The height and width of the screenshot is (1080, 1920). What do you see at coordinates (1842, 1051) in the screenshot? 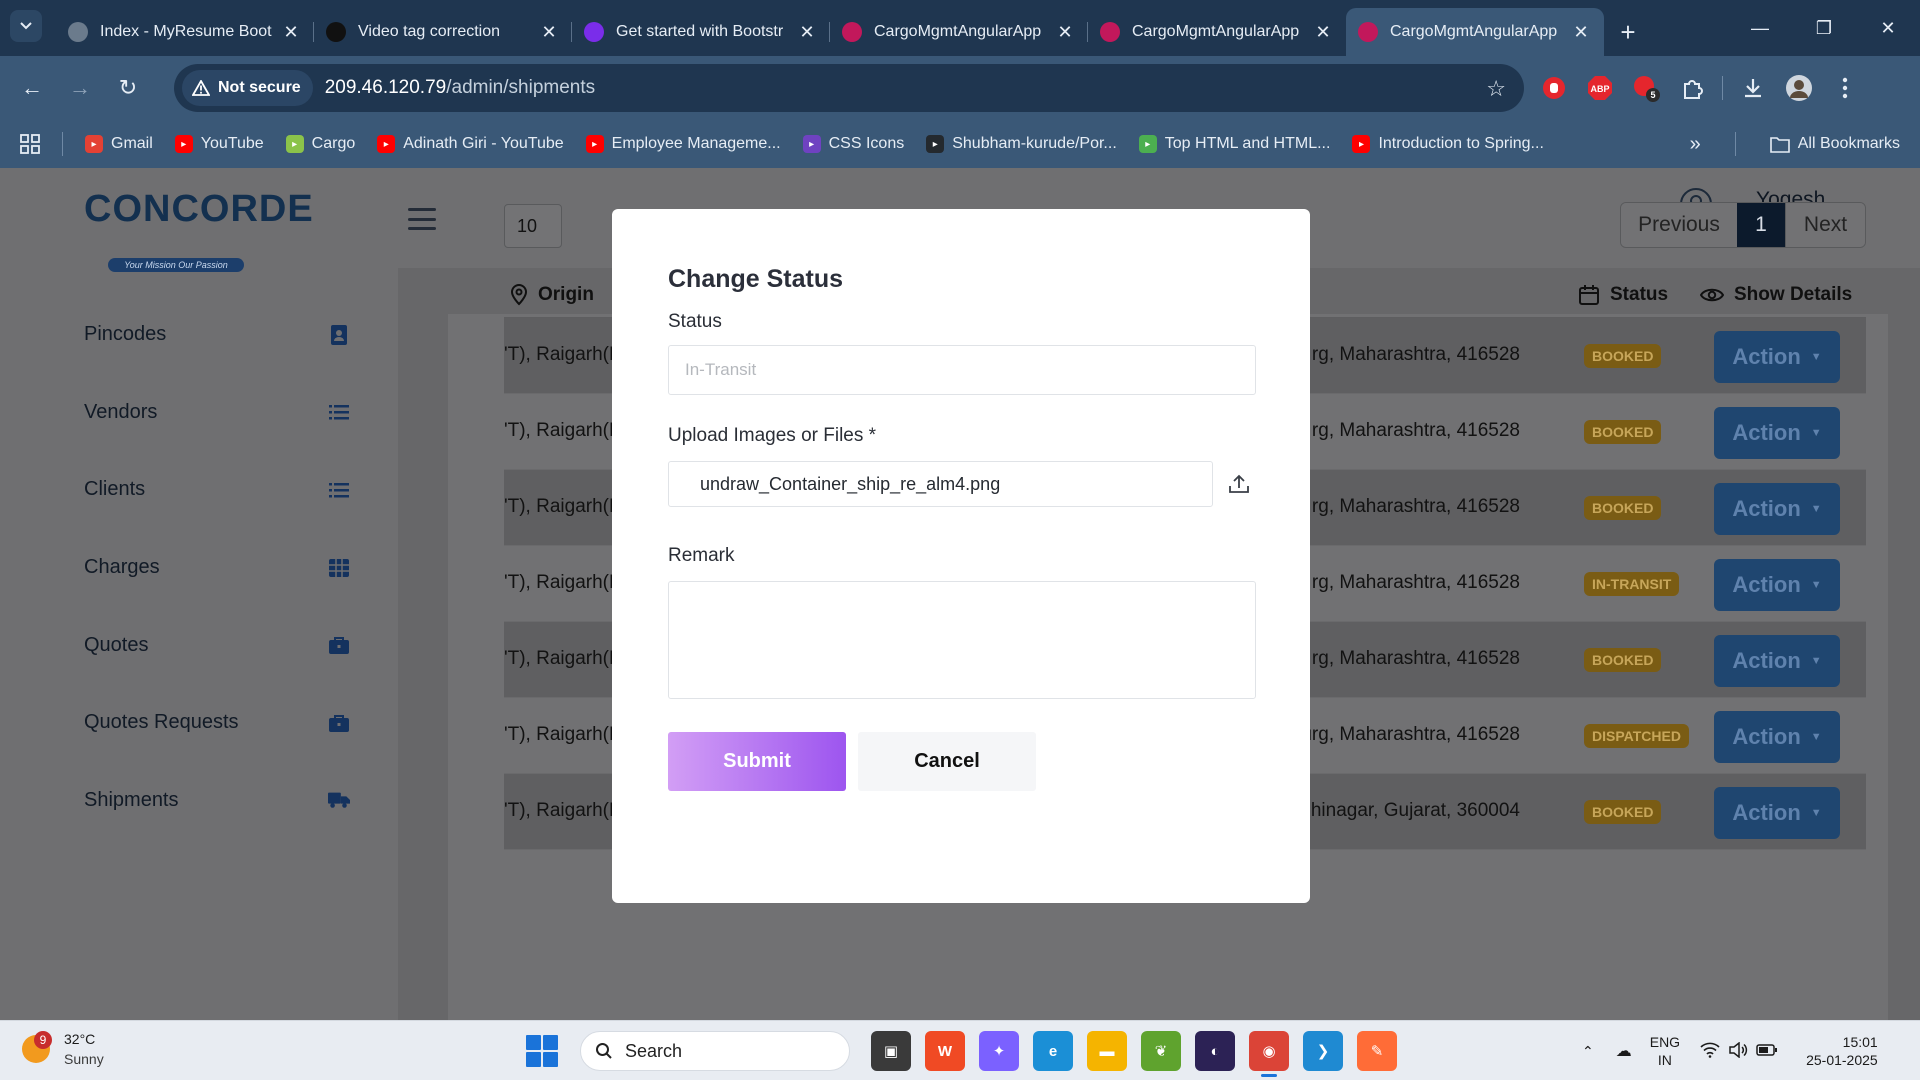
I see `system-clock: 15:01 25-01-2025` at bounding box center [1842, 1051].